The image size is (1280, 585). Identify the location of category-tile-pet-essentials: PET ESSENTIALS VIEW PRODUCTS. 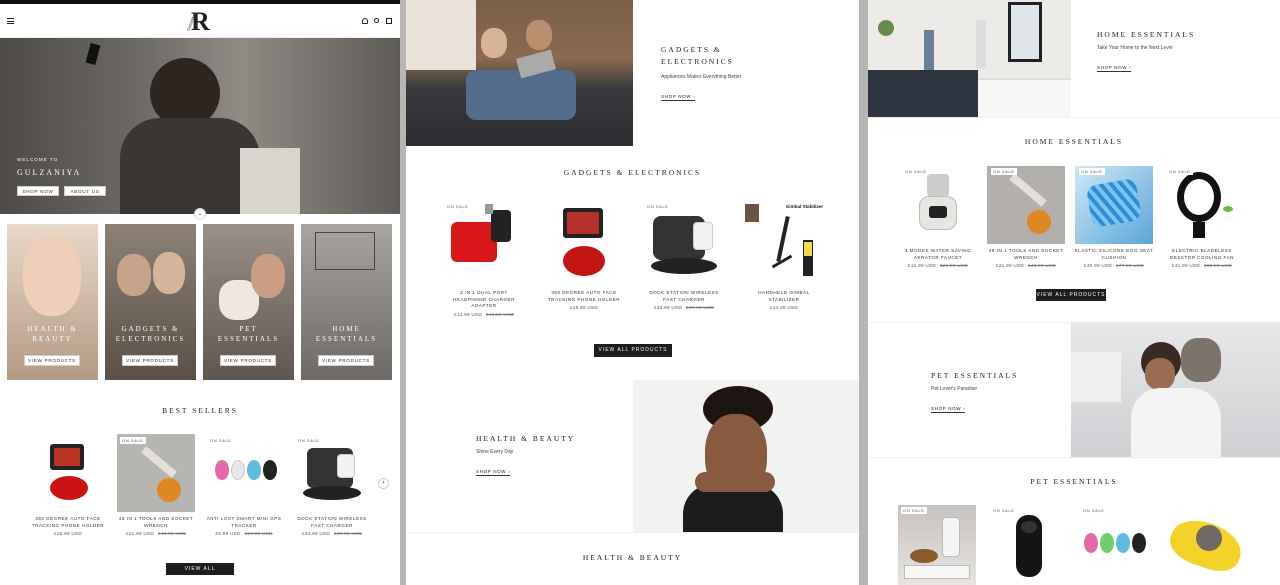
(248, 302).